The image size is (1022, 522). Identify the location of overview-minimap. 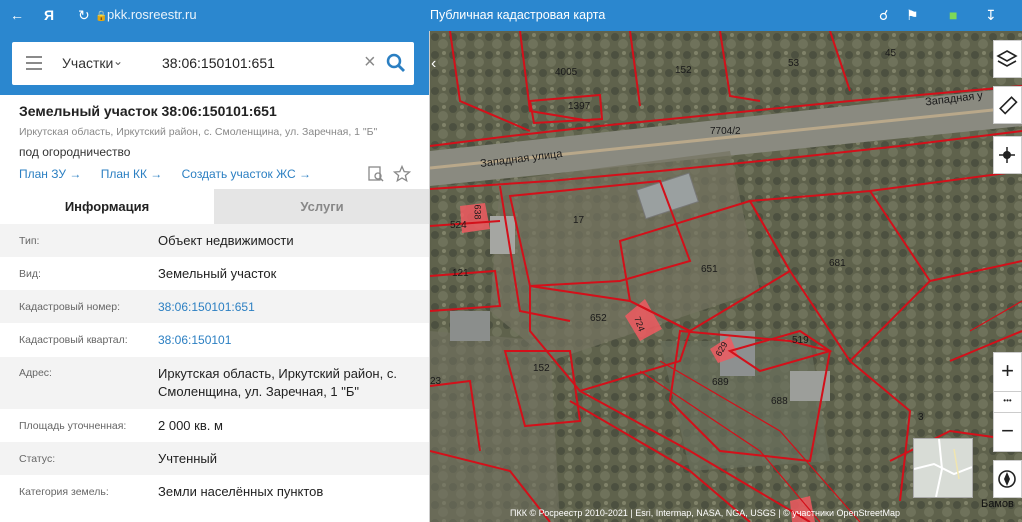
(943, 468).